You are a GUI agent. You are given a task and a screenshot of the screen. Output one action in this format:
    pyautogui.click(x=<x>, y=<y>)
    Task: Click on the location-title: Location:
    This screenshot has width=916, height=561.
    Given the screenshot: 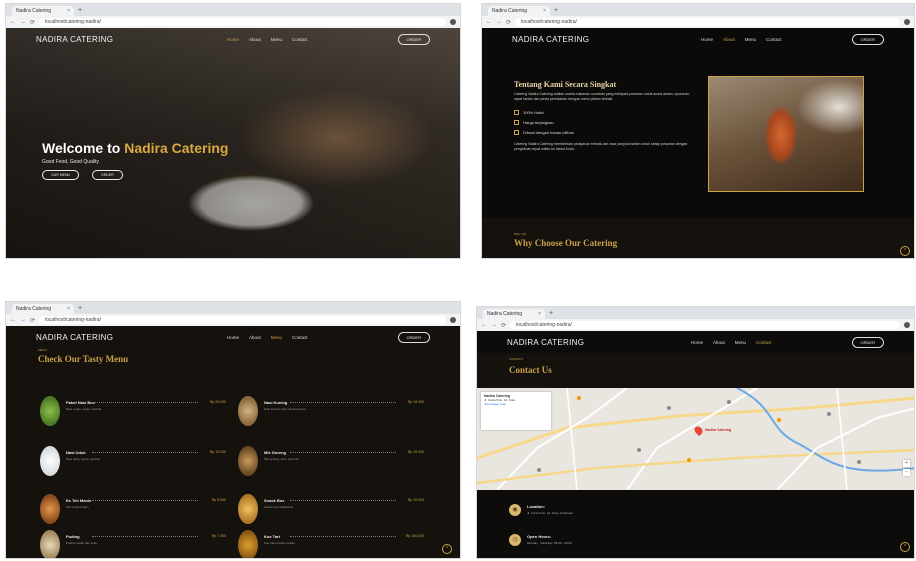 What is the action you would take?
    pyautogui.click(x=536, y=506)
    